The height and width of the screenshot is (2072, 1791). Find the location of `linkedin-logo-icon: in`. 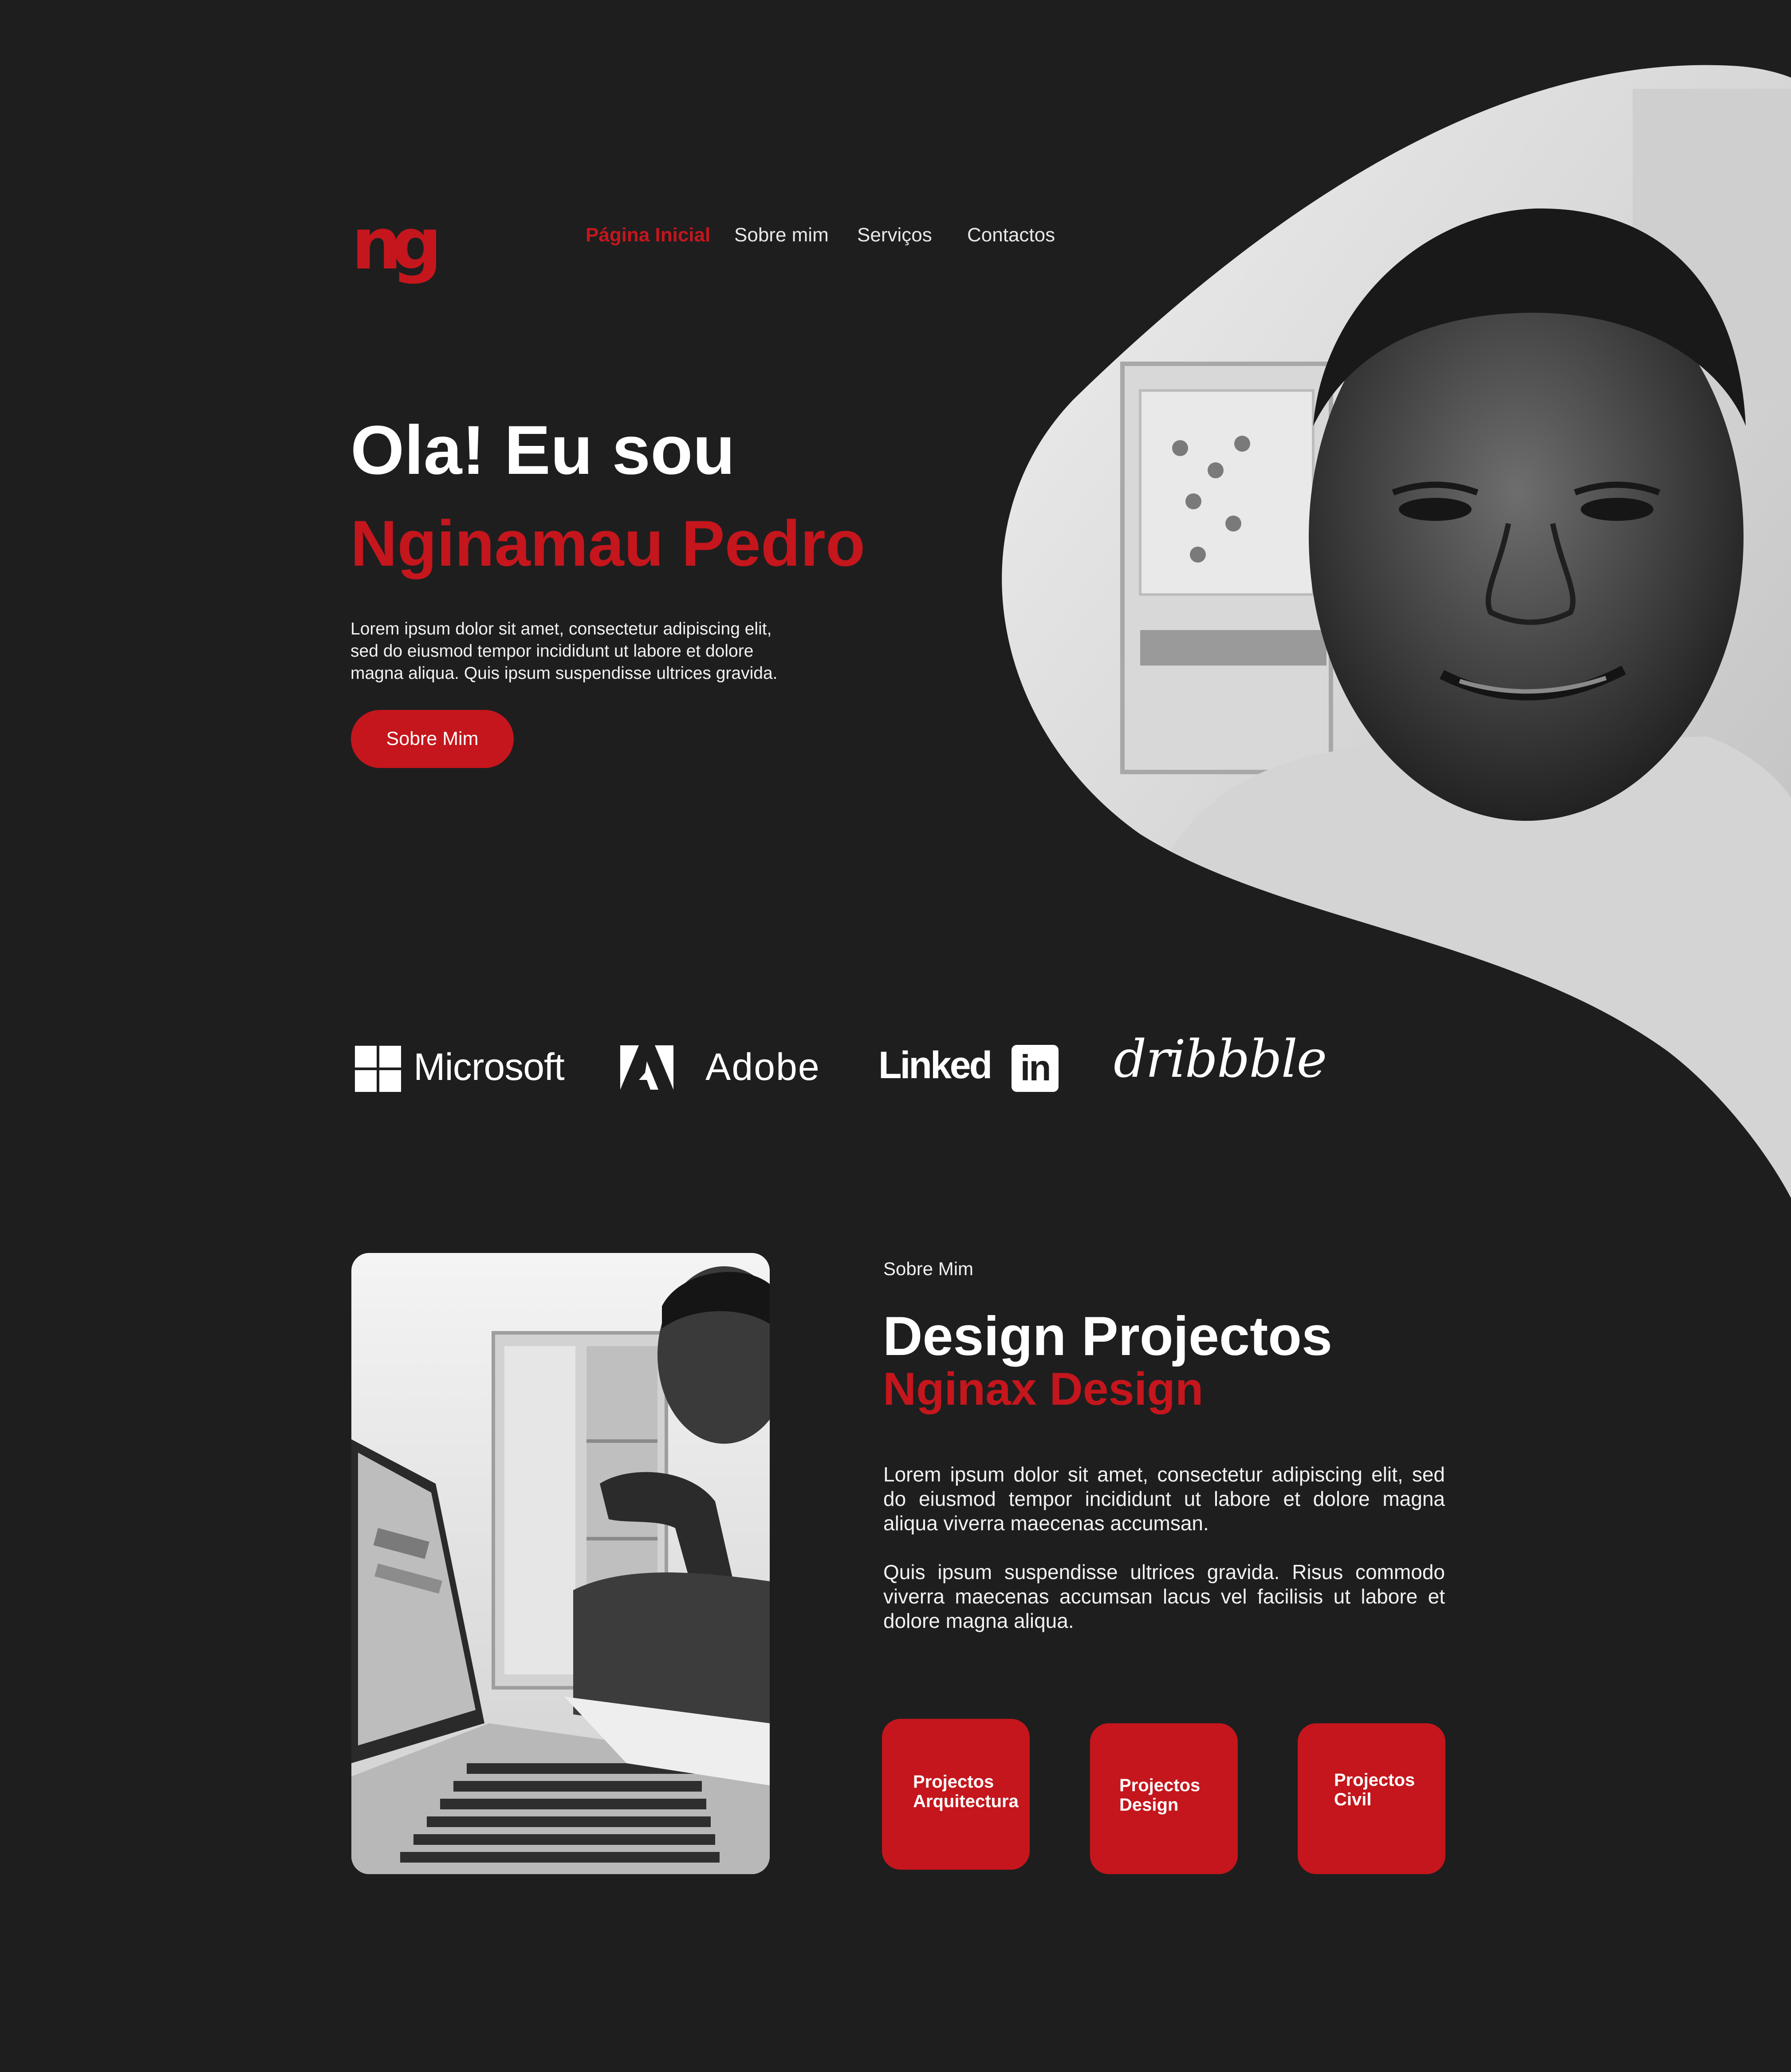

linkedin-logo-icon: in is located at coordinates (1035, 1069).